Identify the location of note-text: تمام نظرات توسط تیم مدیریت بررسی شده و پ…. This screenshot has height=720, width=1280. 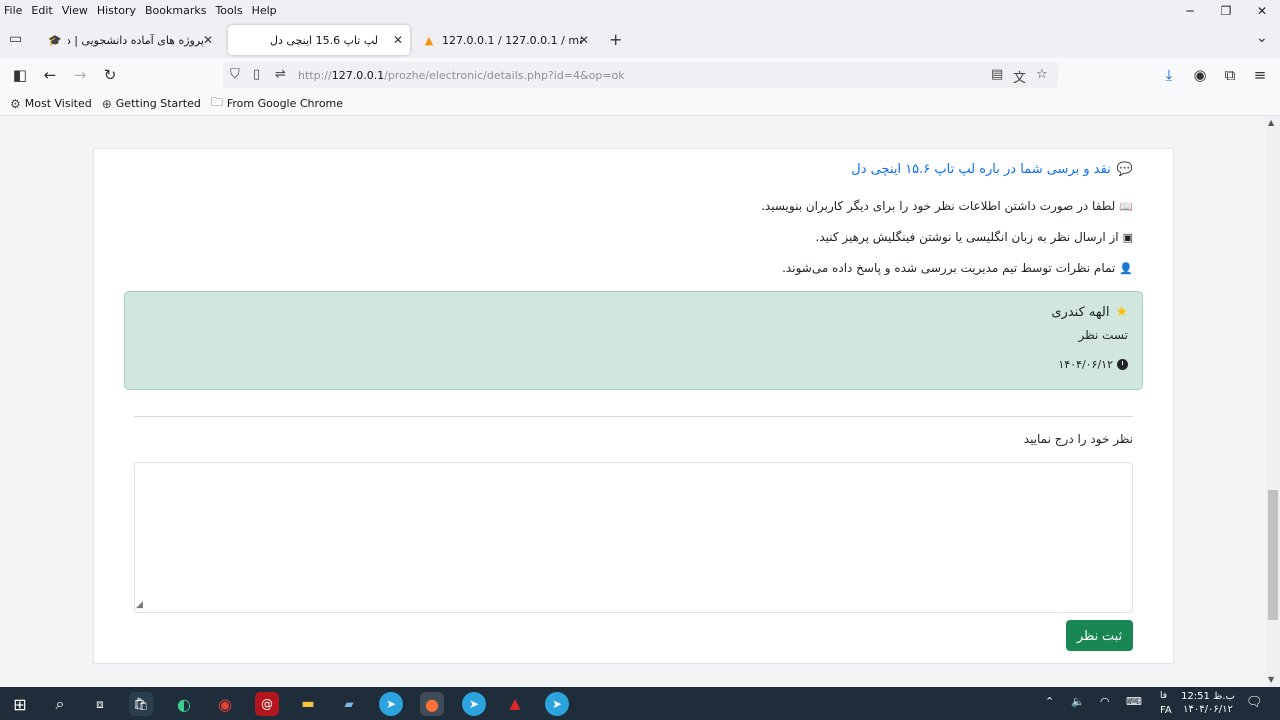
(949, 268).